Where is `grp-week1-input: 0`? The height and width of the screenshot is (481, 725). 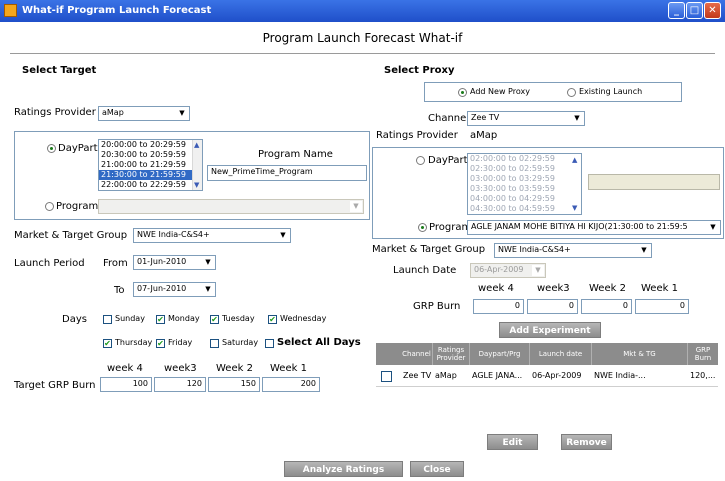 grp-week1-input: 0 is located at coordinates (662, 306).